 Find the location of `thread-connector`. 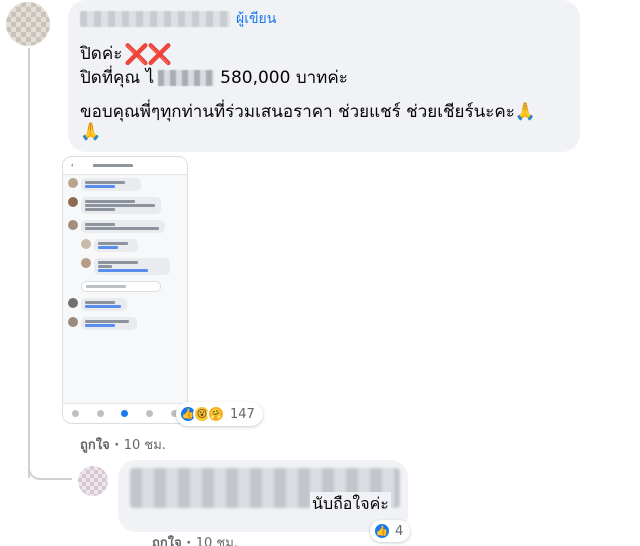

thread-connector is located at coordinates (50, 473).